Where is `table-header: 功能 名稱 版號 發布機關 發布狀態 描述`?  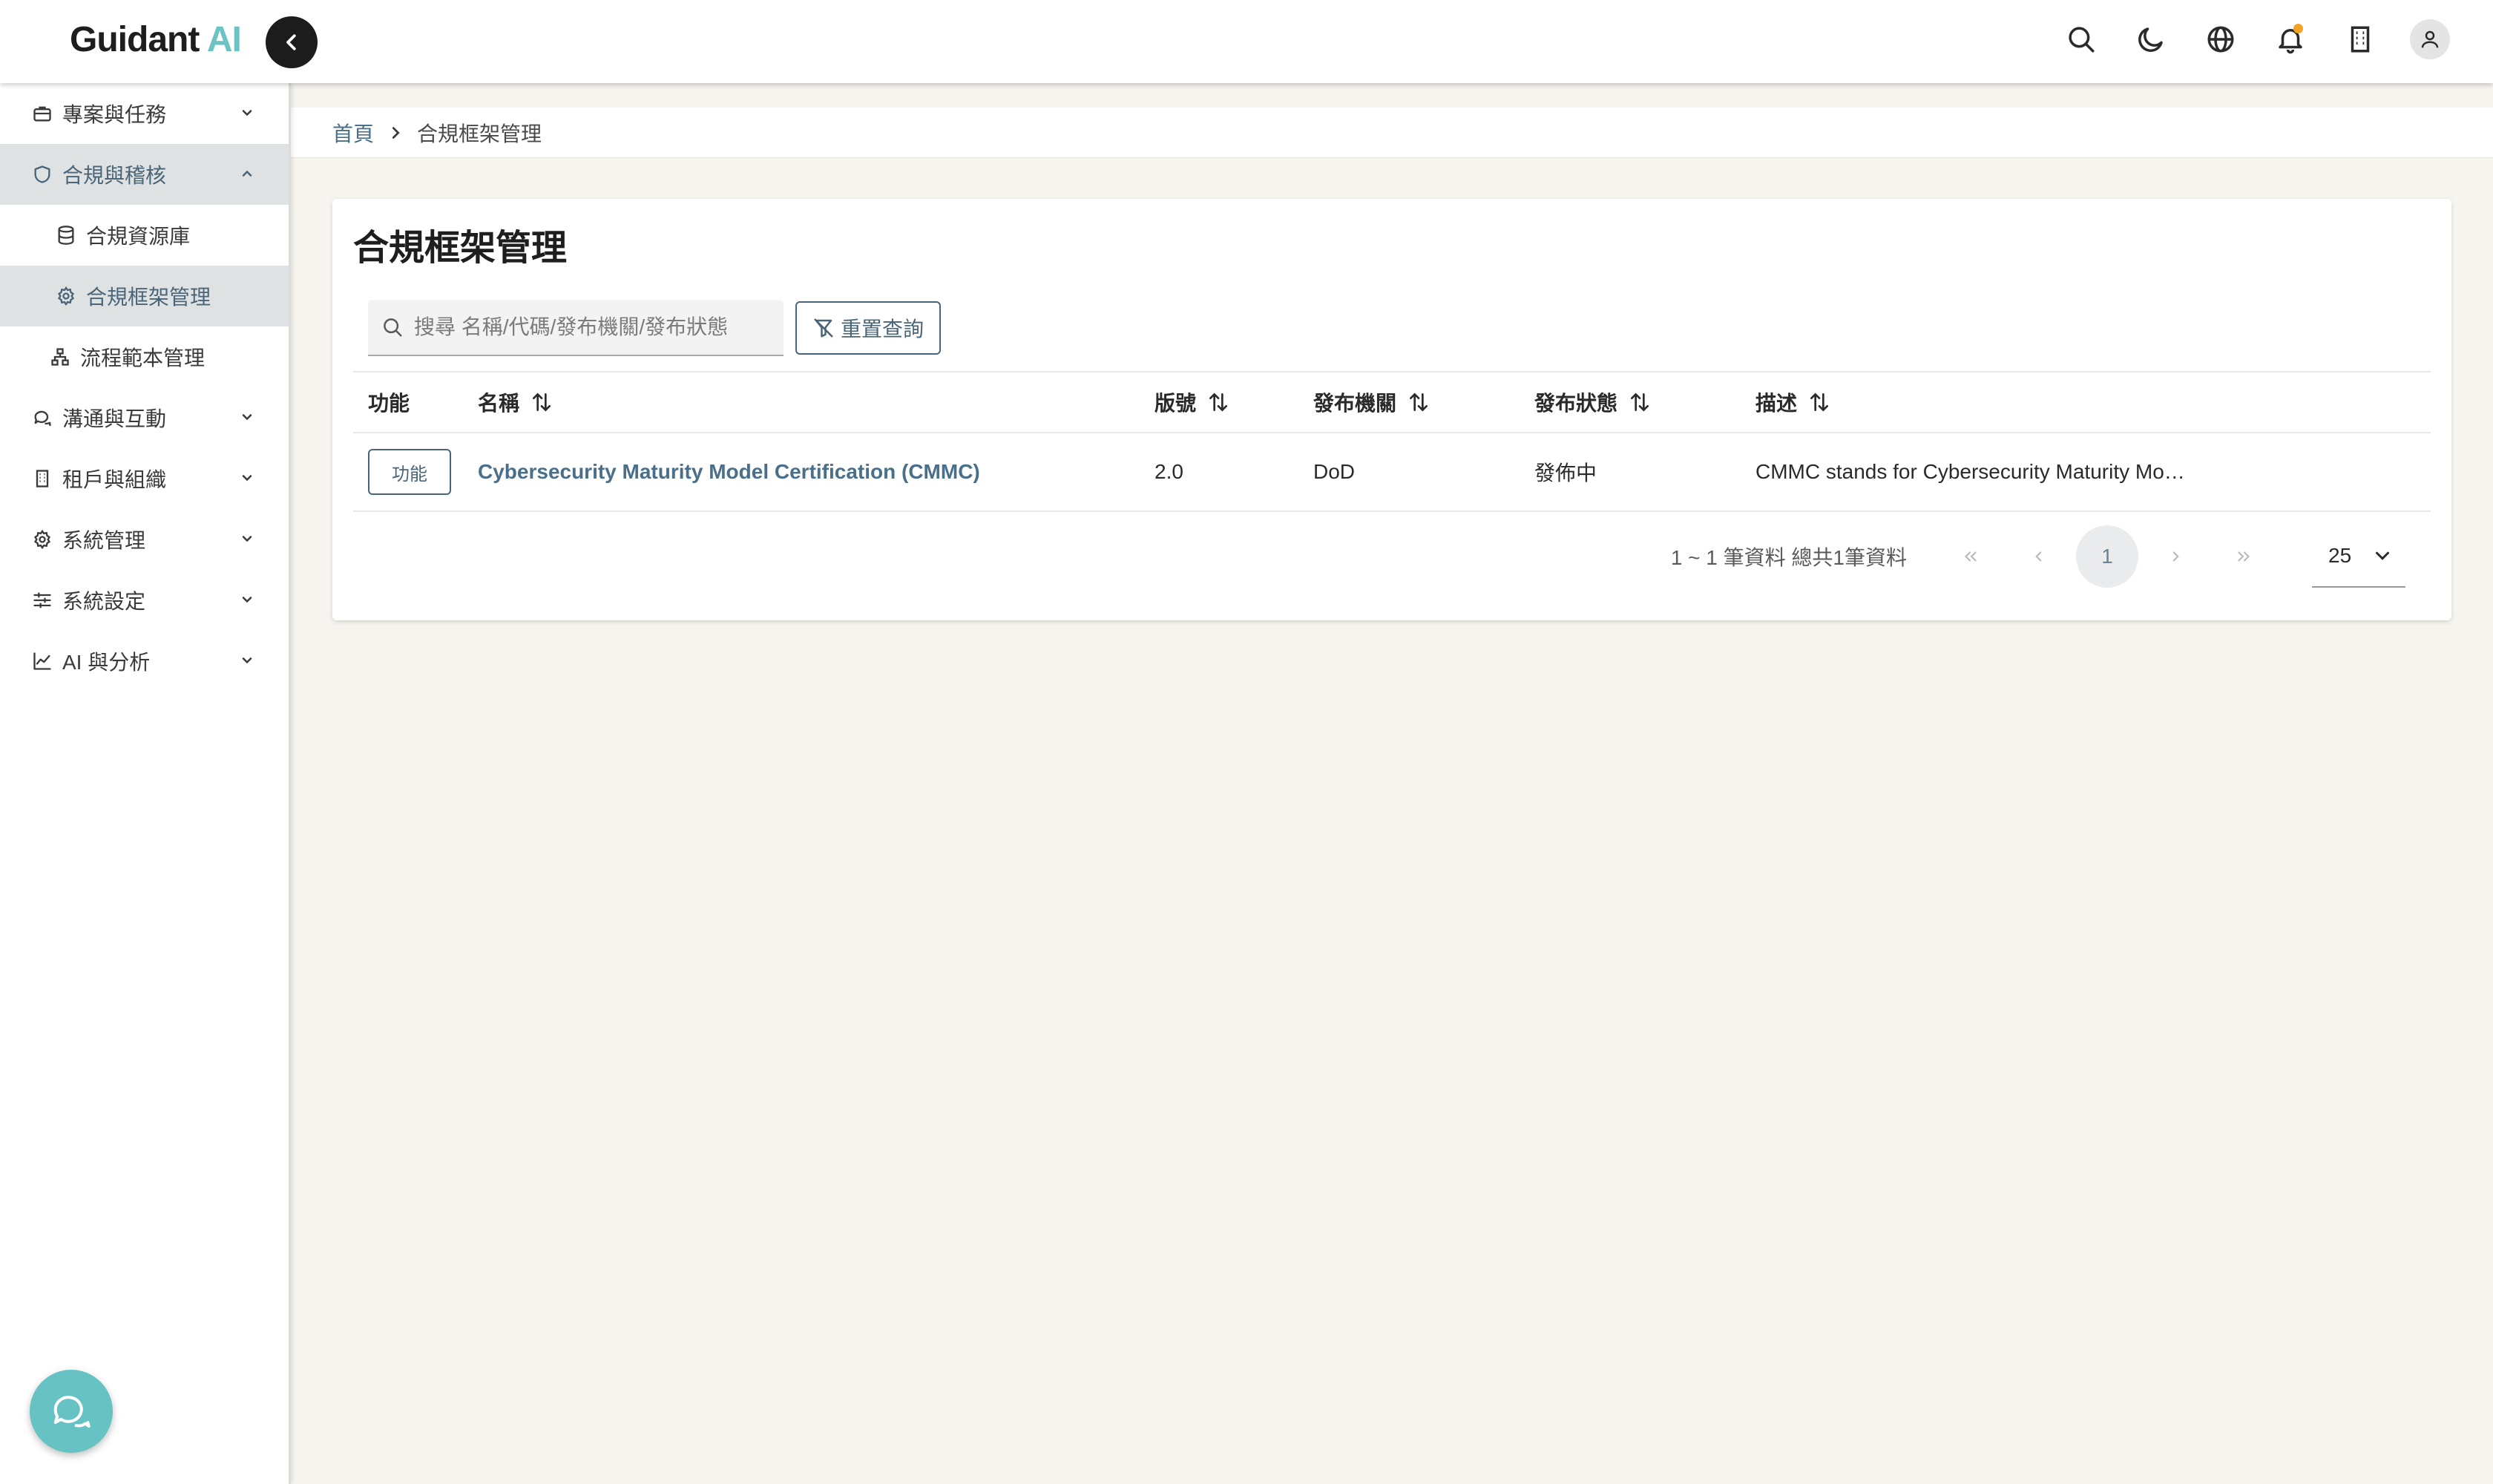 table-header: 功能 名稱 版號 發布機關 發布狀態 描述 is located at coordinates (1392, 402).